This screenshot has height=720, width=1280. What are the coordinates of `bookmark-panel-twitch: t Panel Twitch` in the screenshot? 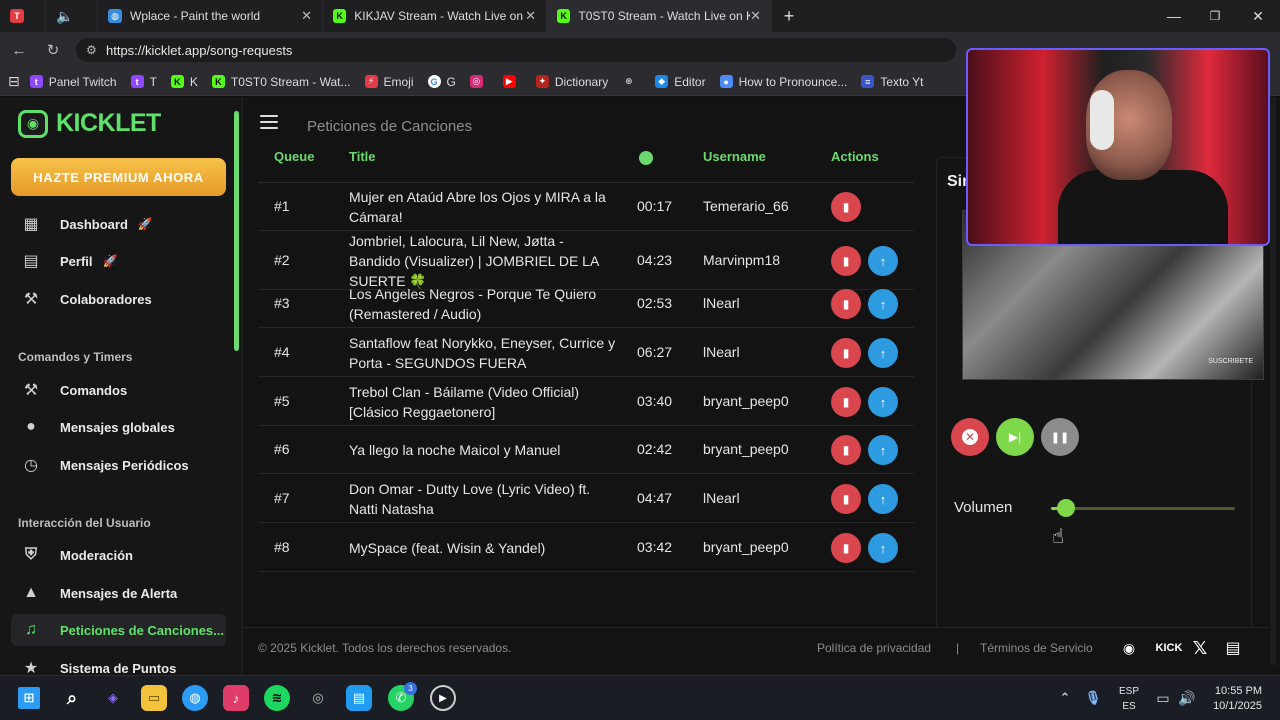 It's located at (73, 82).